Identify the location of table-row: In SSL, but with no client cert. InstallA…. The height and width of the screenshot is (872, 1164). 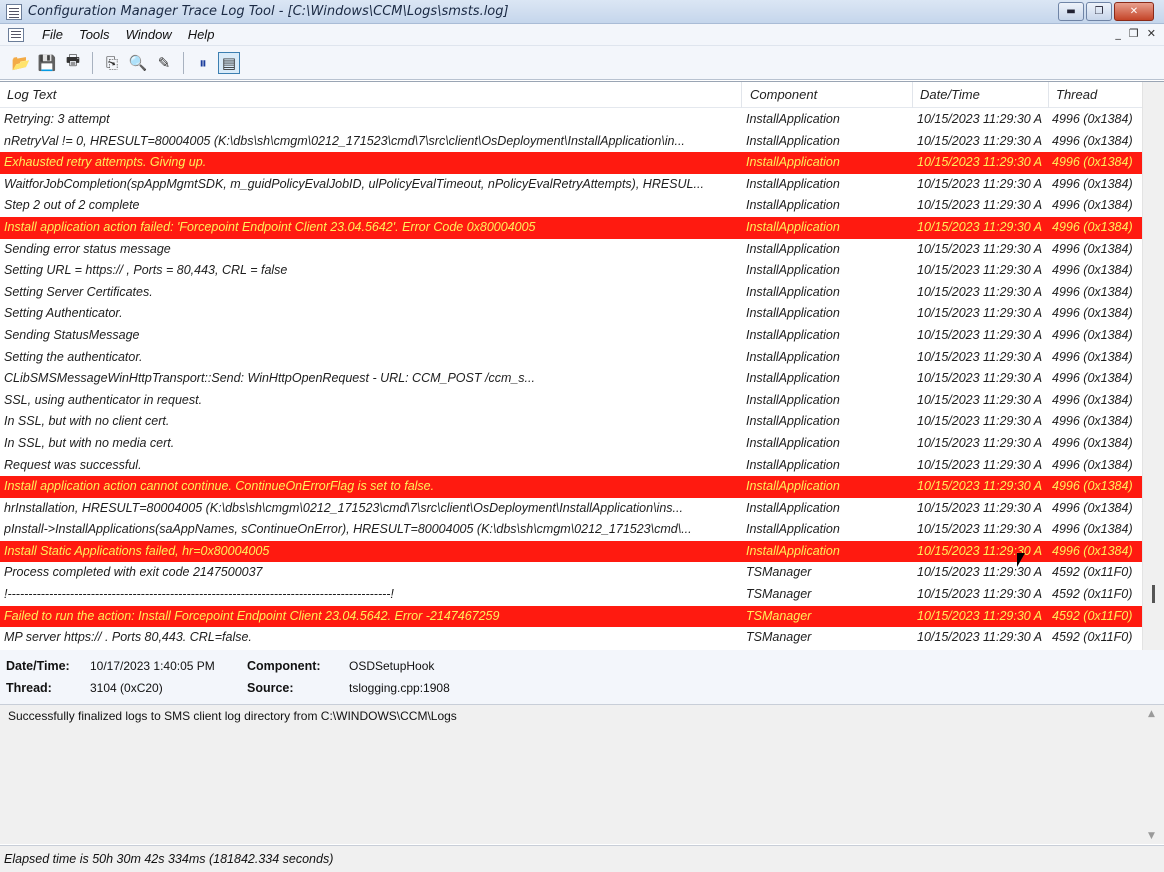
(571, 422).